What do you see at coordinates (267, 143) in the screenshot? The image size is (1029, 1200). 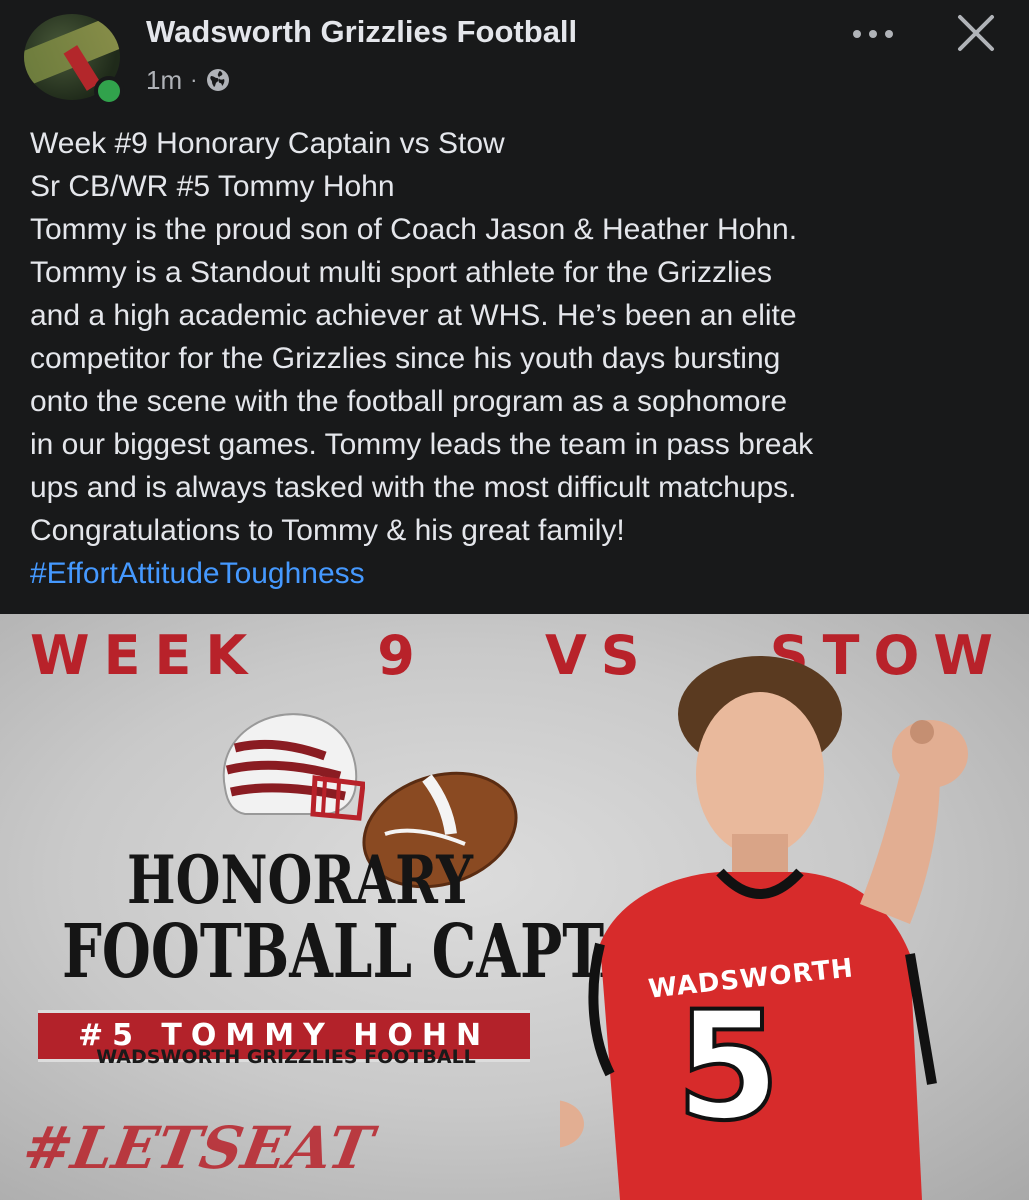 I see `post-line: Week #9 Honorary Captain vs Stow` at bounding box center [267, 143].